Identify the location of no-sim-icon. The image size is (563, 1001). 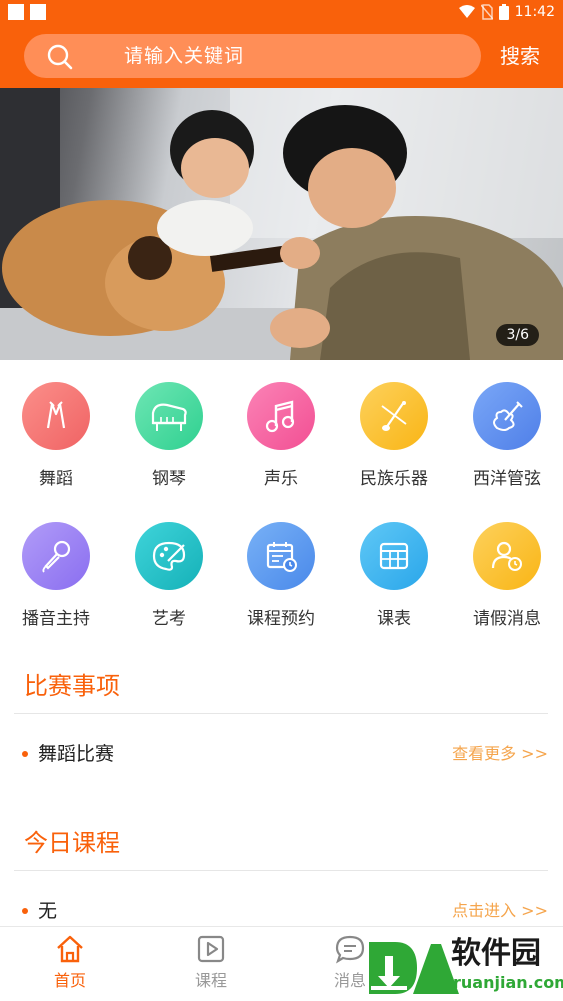
(486, 12).